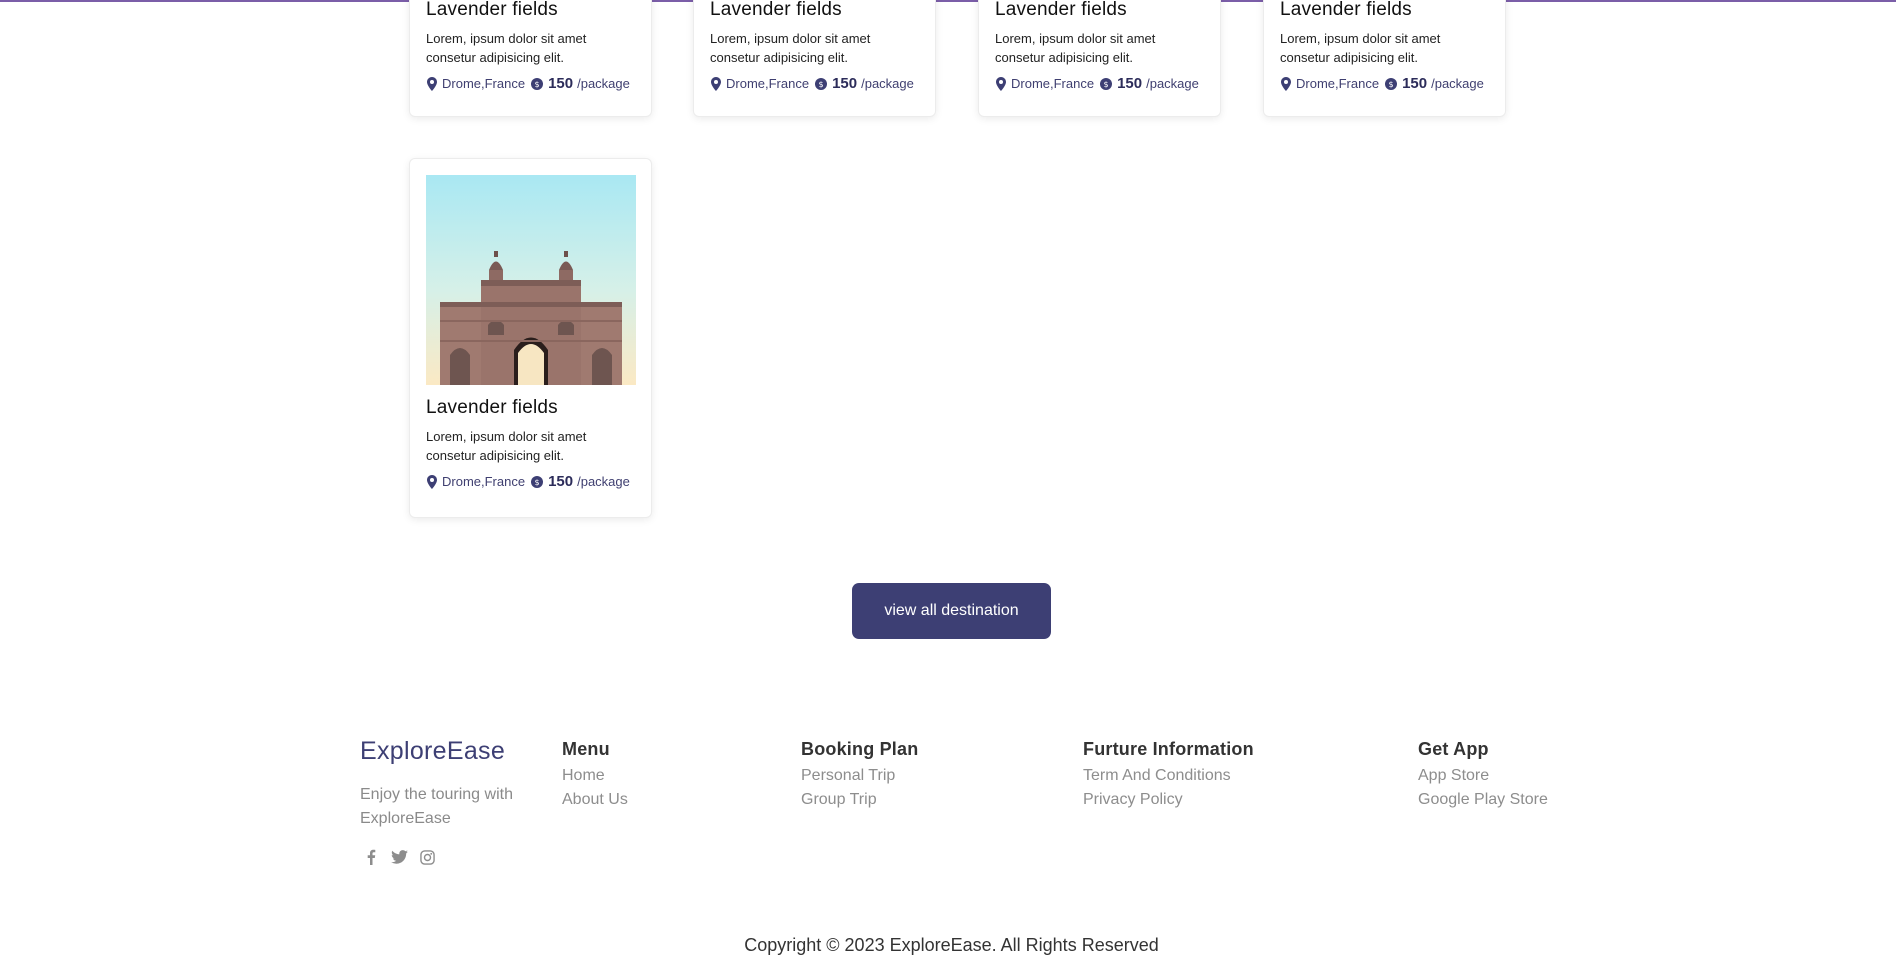  Describe the element at coordinates (1168, 800) in the screenshot. I see `footer-link-privacy-policy: Privacy Policy` at that location.